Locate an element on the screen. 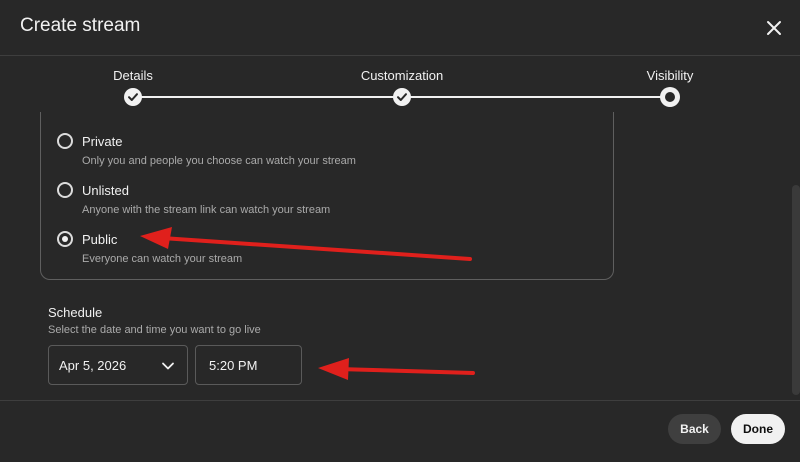 The height and width of the screenshot is (462, 800). chevron-down-icon is located at coordinates (168, 366).